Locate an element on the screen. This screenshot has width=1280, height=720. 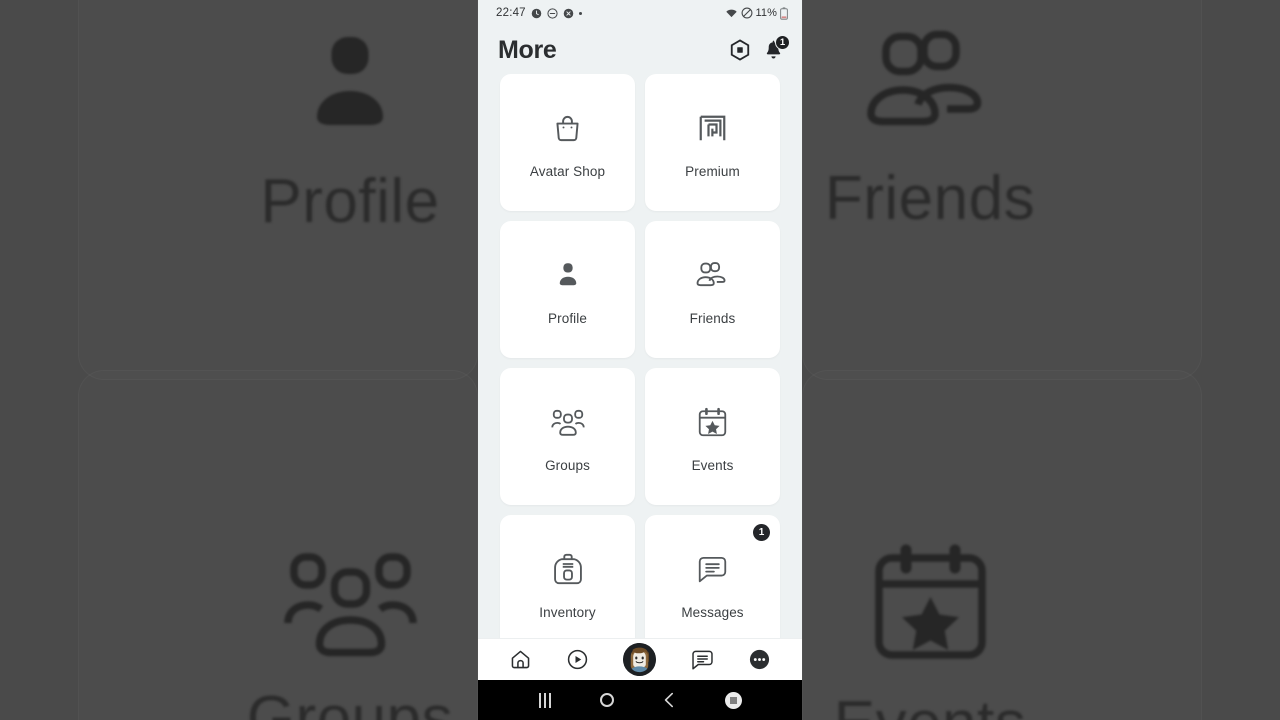
battery-low-icon is located at coordinates (784, 13).